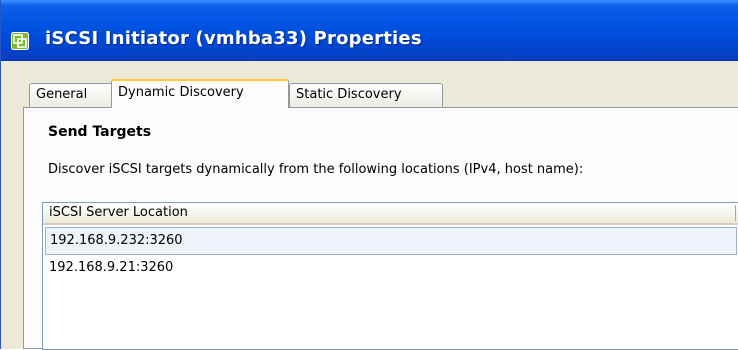  What do you see at coordinates (116, 240) in the screenshot?
I see `target-location: 192.168.9.232:3260` at bounding box center [116, 240].